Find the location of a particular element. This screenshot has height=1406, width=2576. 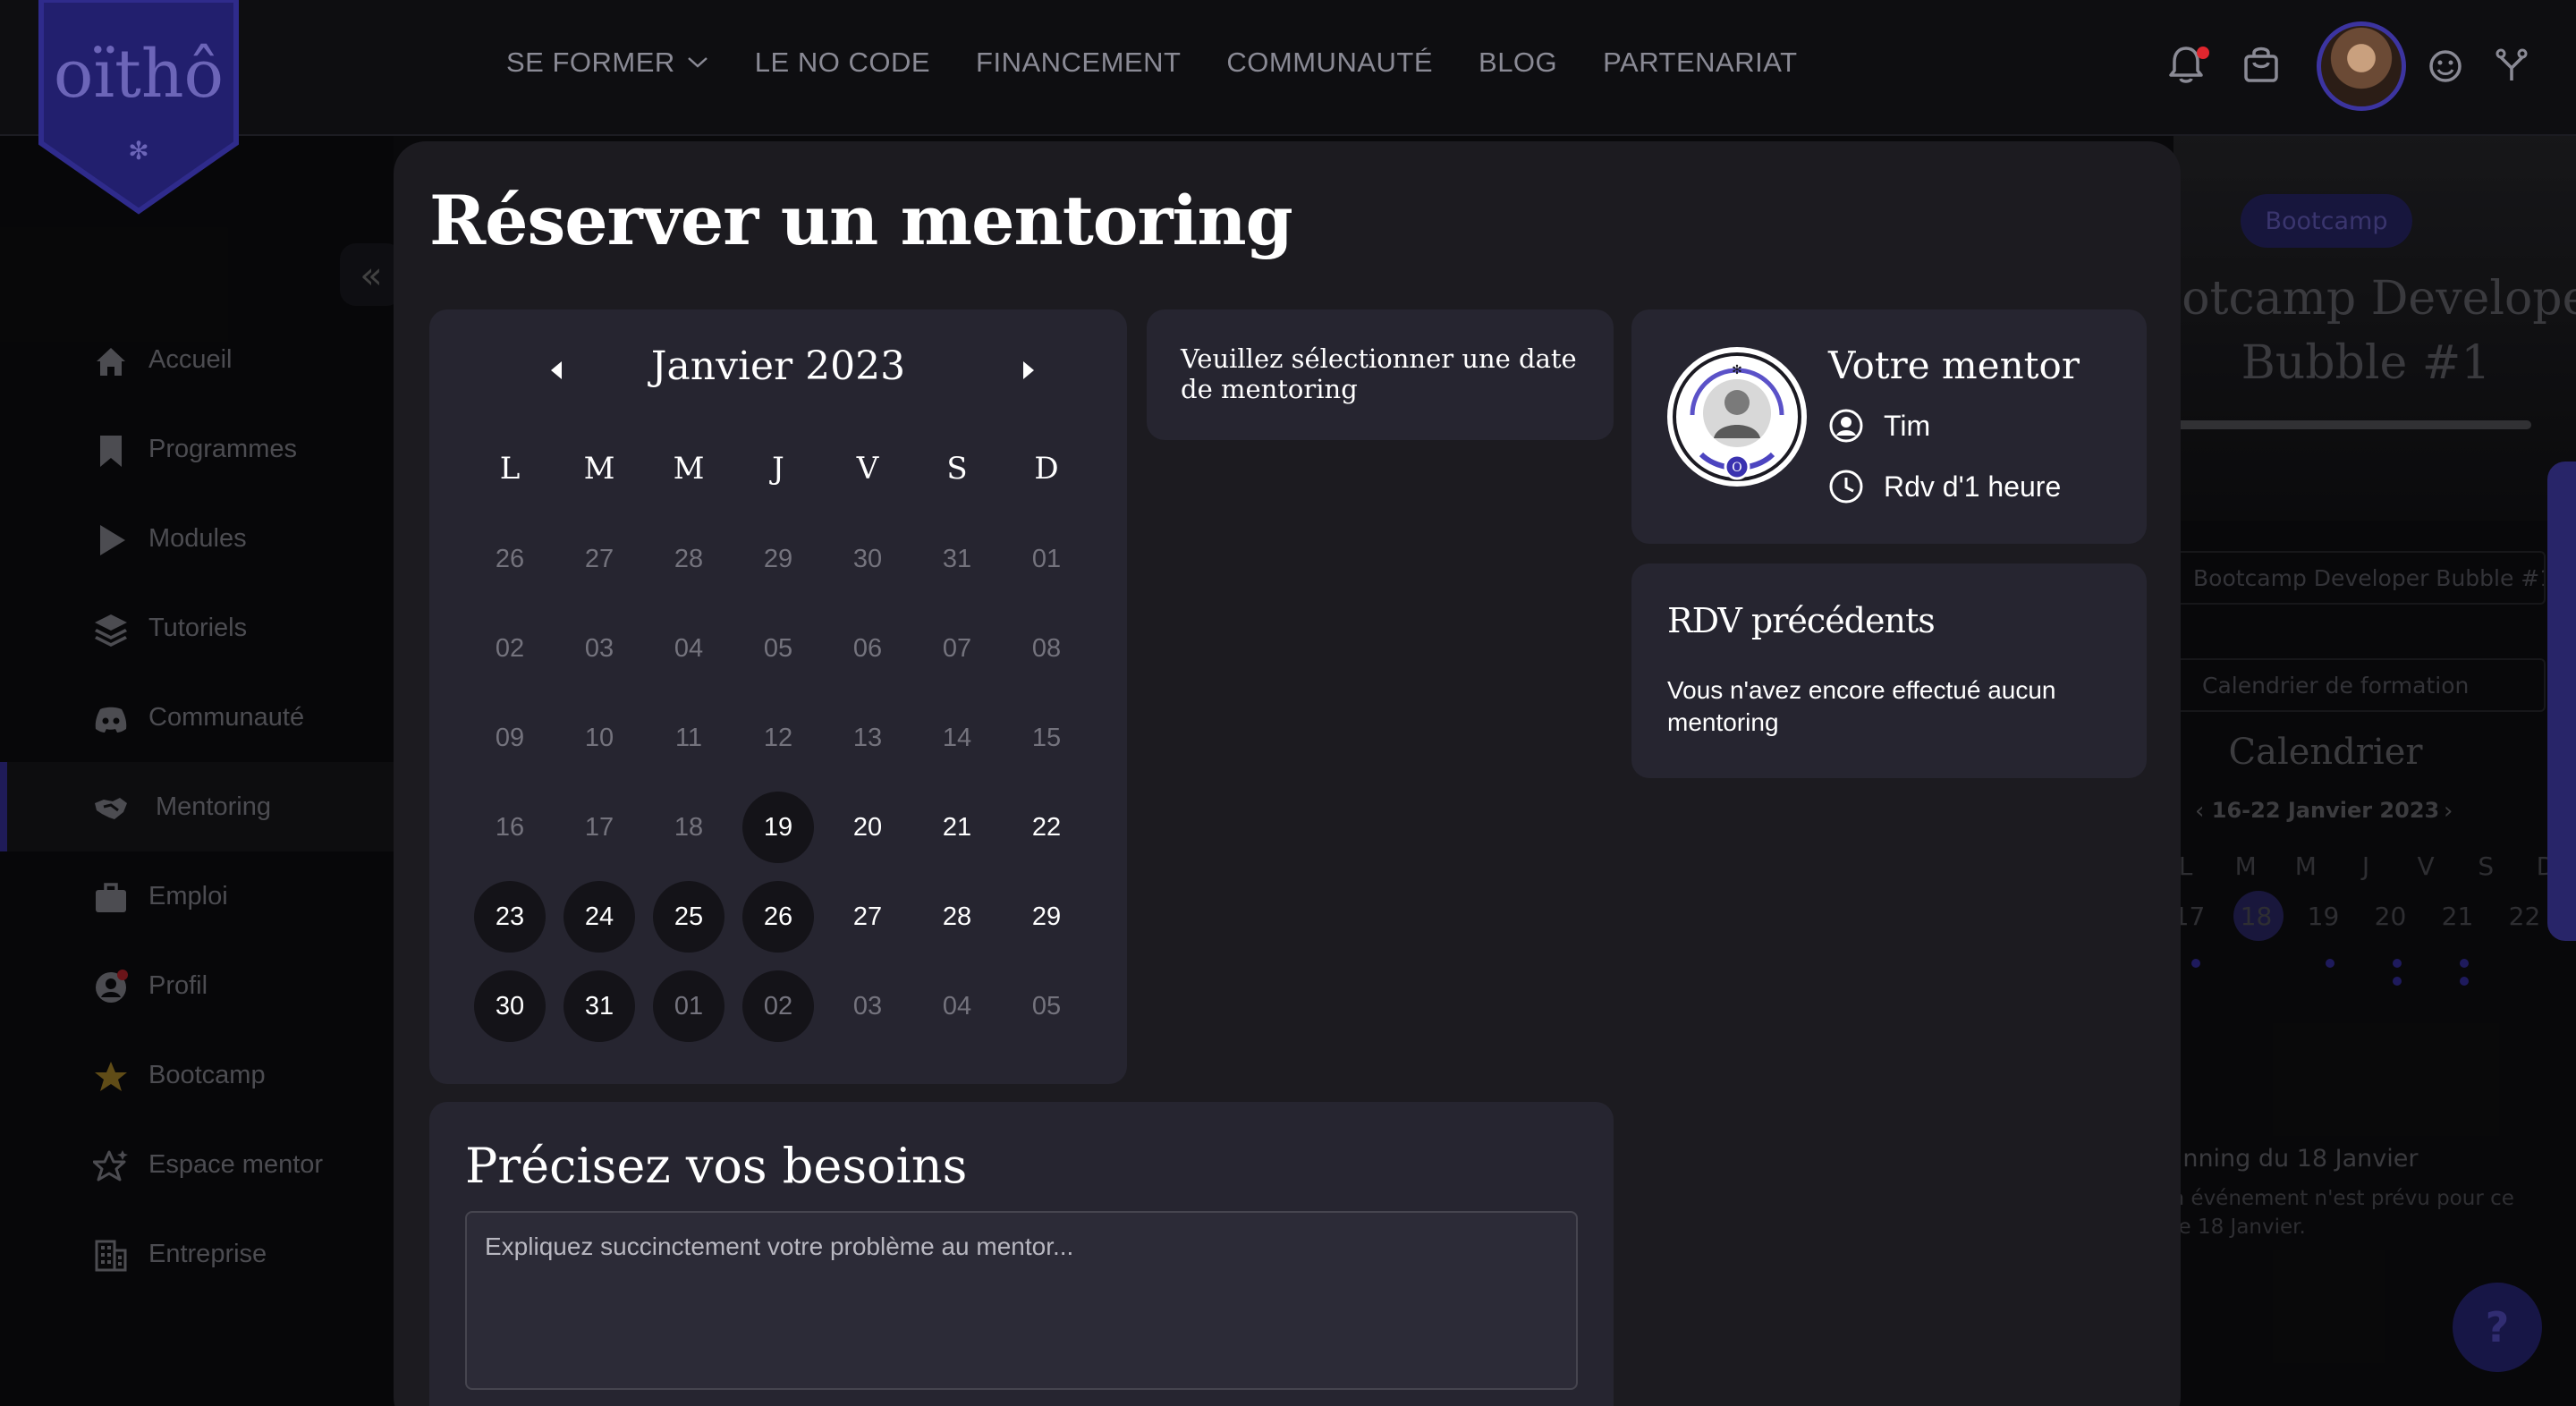

avatar is located at coordinates (2361, 66).